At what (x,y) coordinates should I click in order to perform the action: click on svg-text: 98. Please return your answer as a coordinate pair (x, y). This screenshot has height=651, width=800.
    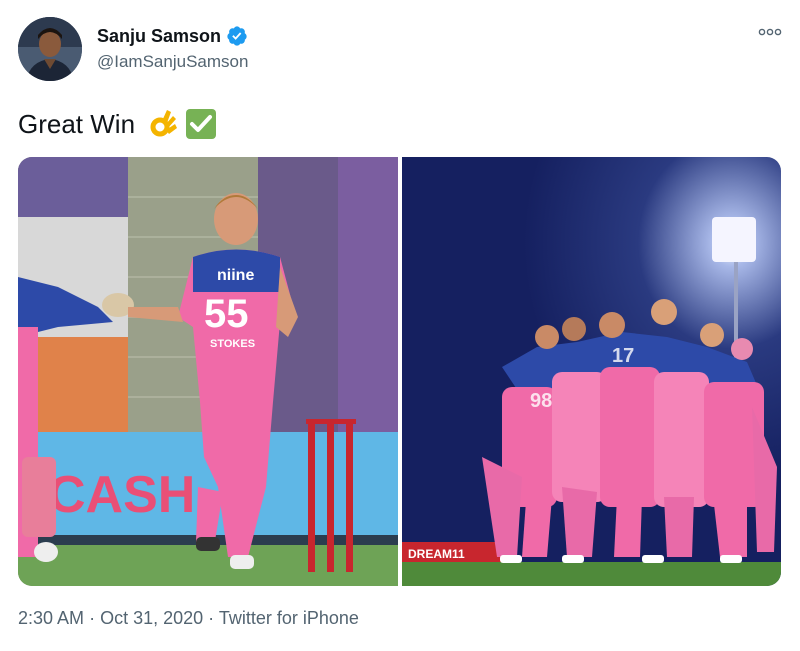
    Looking at the image, I should click on (541, 401).